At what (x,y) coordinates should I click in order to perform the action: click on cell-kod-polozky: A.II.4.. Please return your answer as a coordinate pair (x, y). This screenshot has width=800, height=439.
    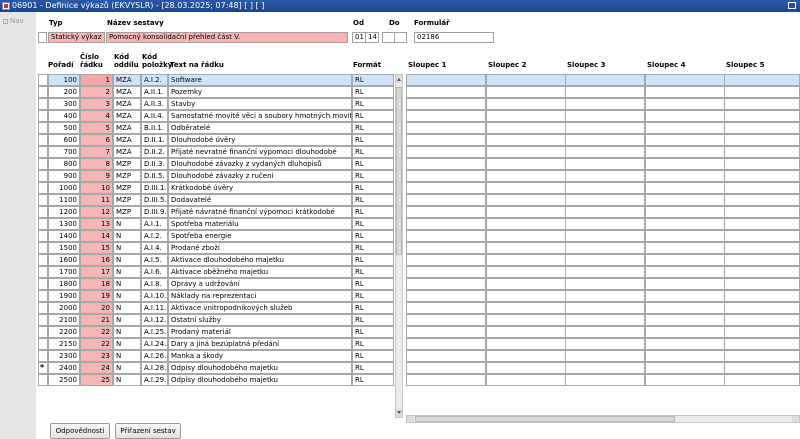
    Looking at the image, I should click on (154, 116).